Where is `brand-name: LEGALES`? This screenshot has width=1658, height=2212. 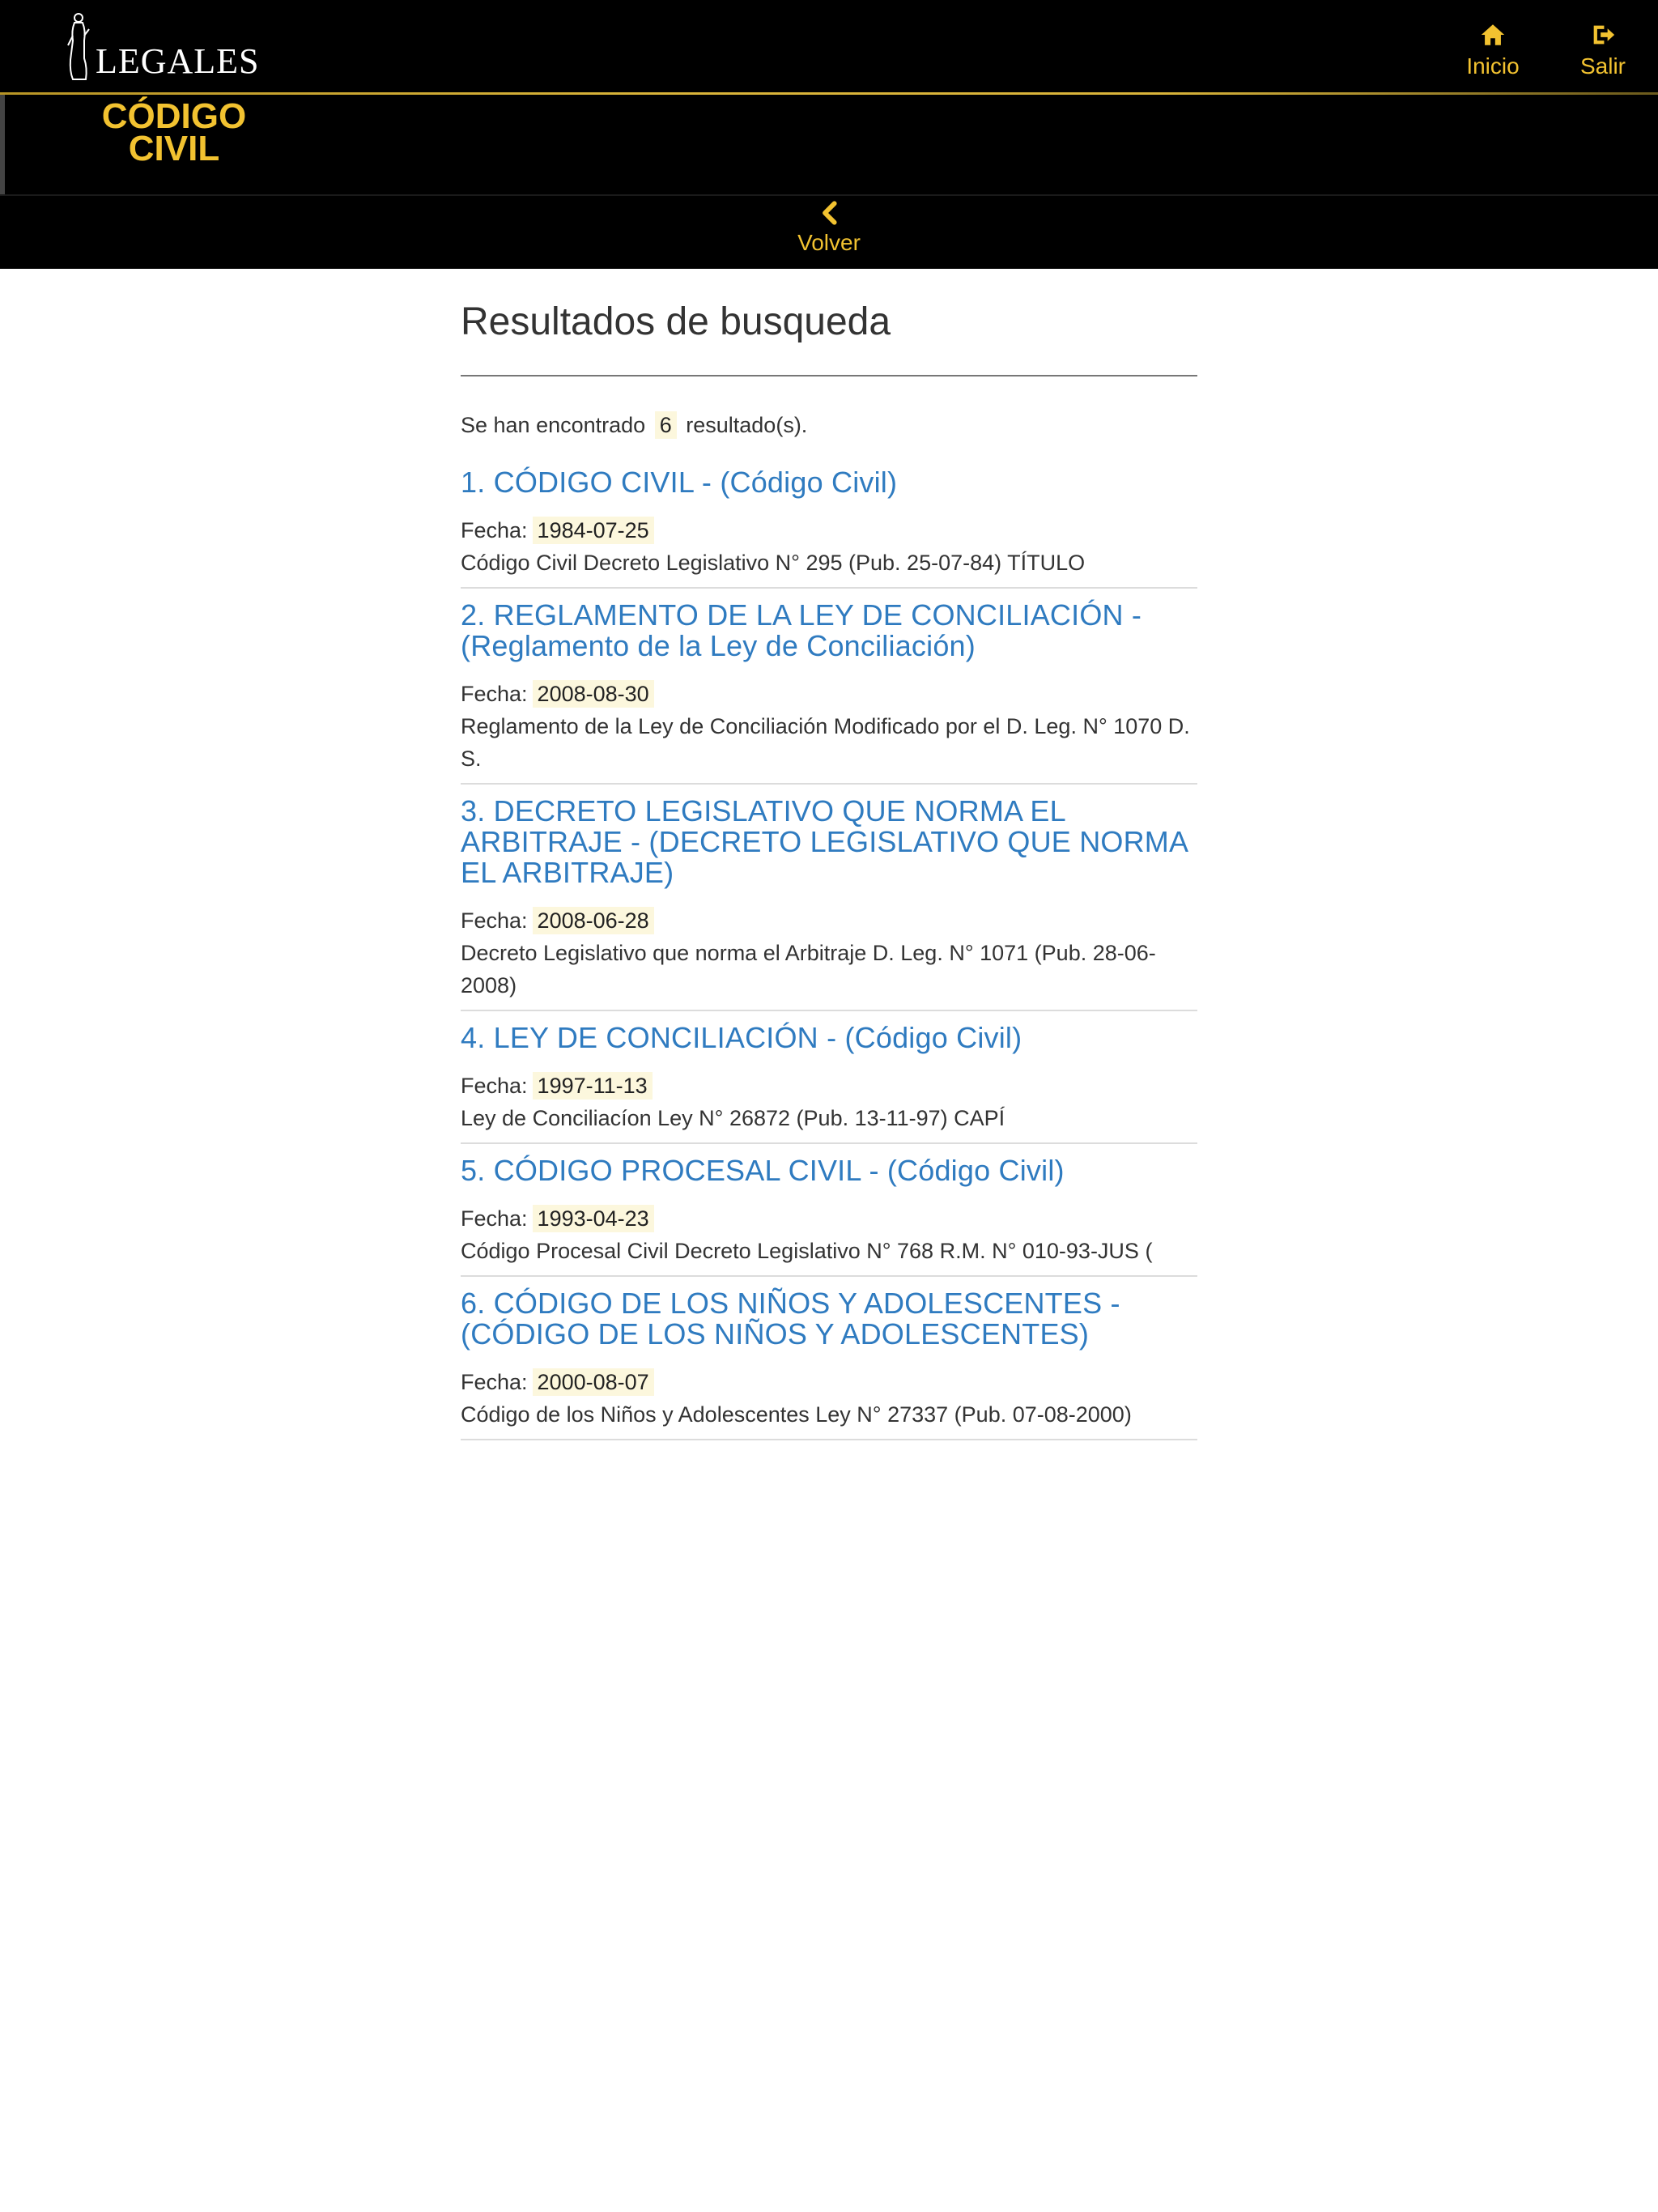
brand-name: LEGALES is located at coordinates (178, 61).